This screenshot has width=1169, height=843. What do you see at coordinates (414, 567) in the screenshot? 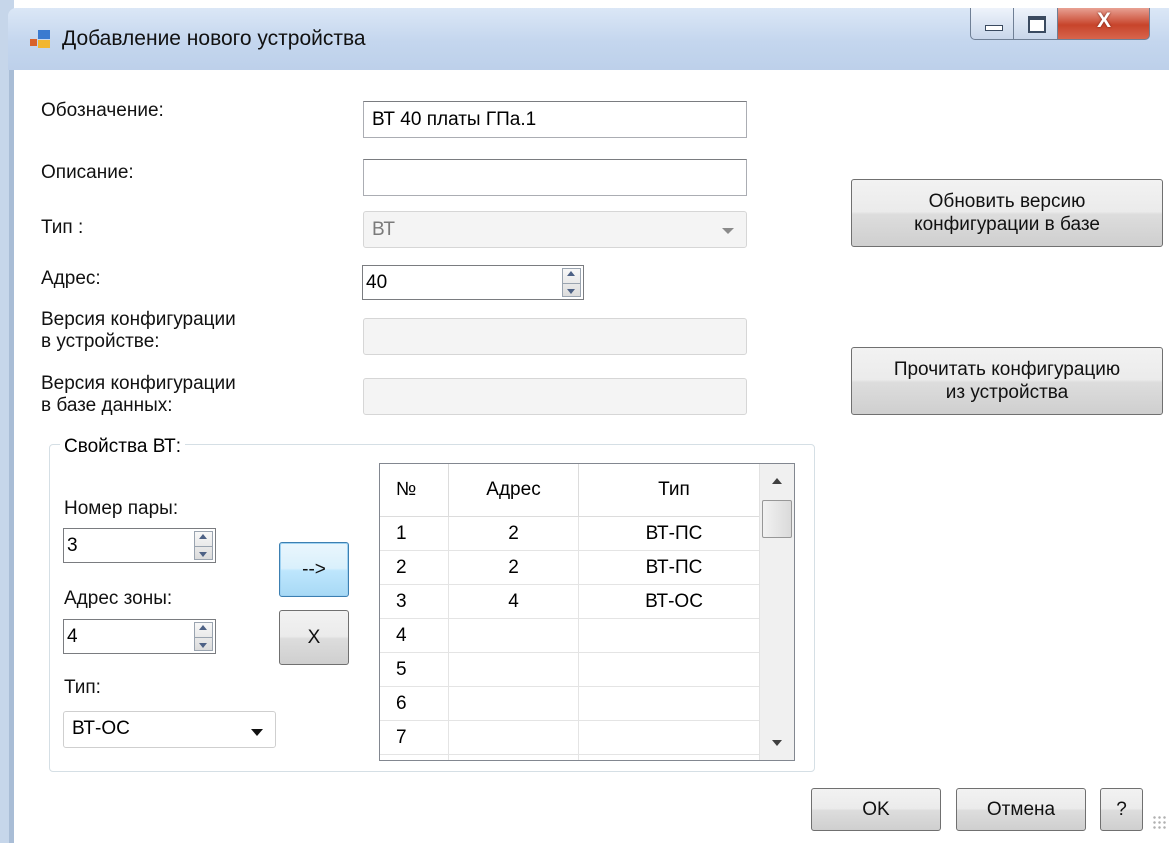
I see `cell-number: 2` at bounding box center [414, 567].